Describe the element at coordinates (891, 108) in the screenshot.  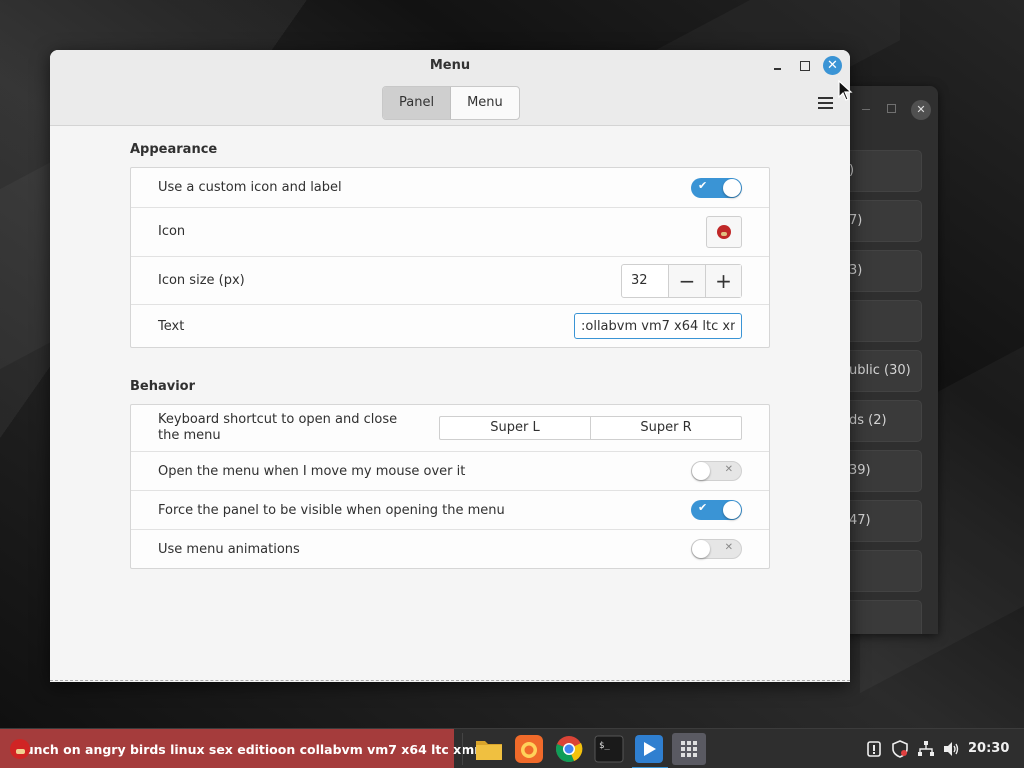
I see `maximize-icon` at that location.